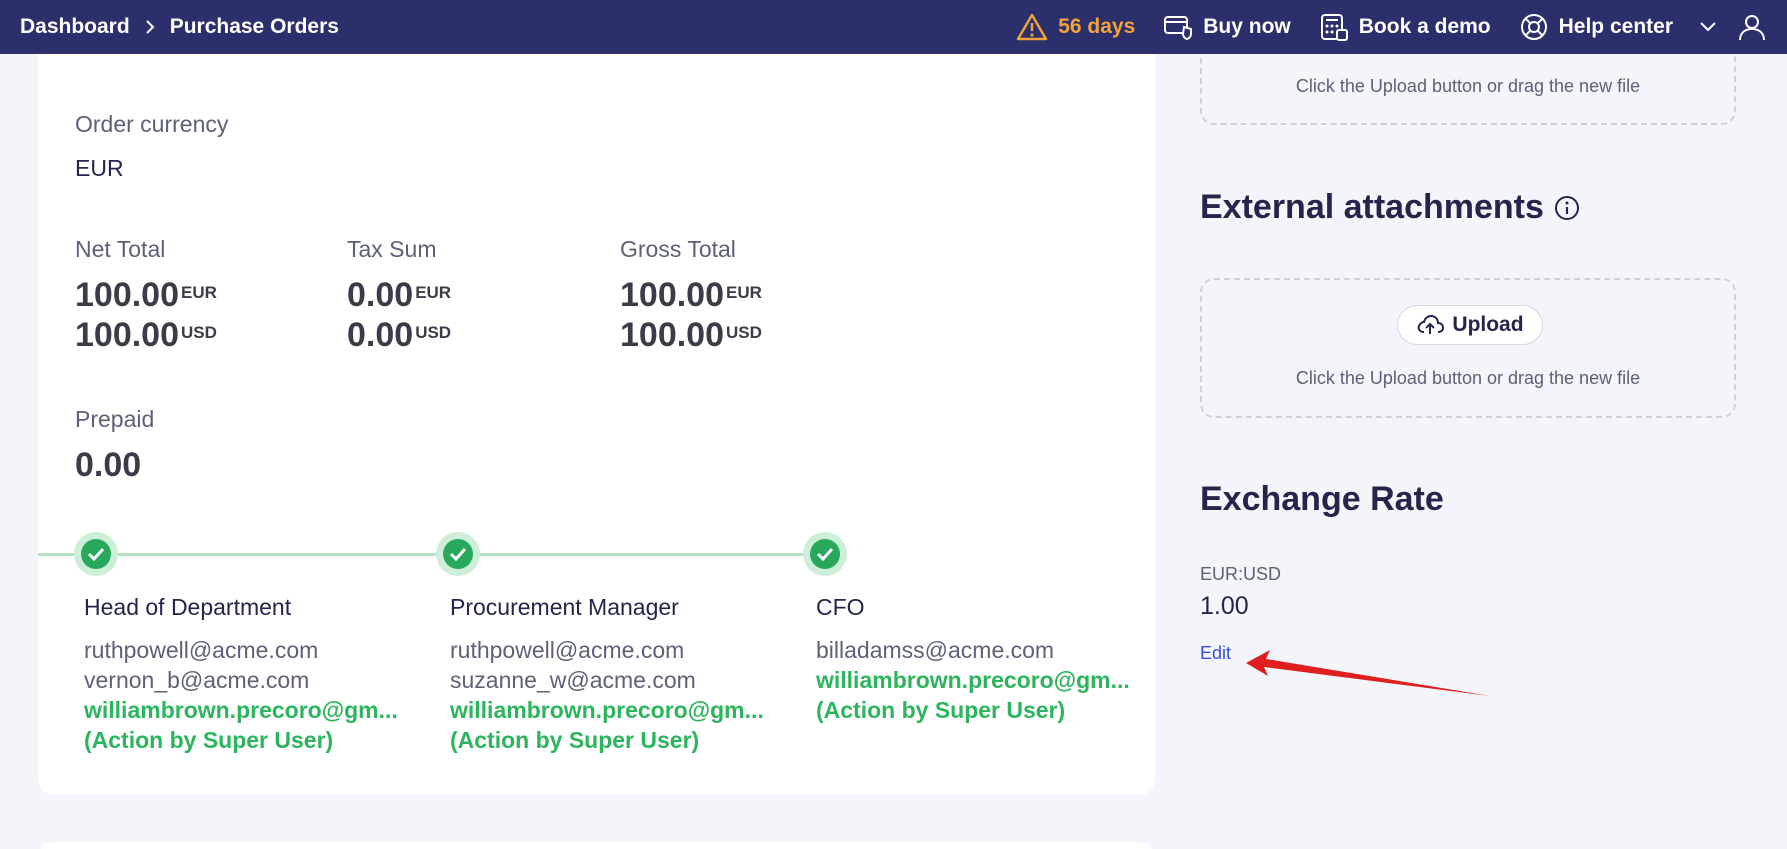  What do you see at coordinates (392, 249) in the screenshot?
I see `tax-sum-label: Tax Sum` at bounding box center [392, 249].